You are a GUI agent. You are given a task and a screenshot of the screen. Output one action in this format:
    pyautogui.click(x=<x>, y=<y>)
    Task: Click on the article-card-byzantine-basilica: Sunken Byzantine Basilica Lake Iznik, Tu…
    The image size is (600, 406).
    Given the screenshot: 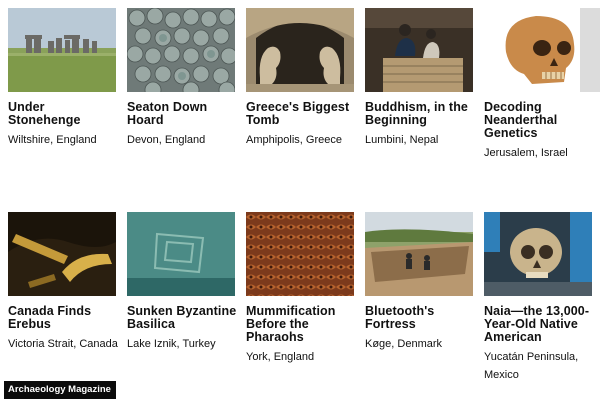 What is the action you would take?
    pyautogui.click(x=183, y=282)
    